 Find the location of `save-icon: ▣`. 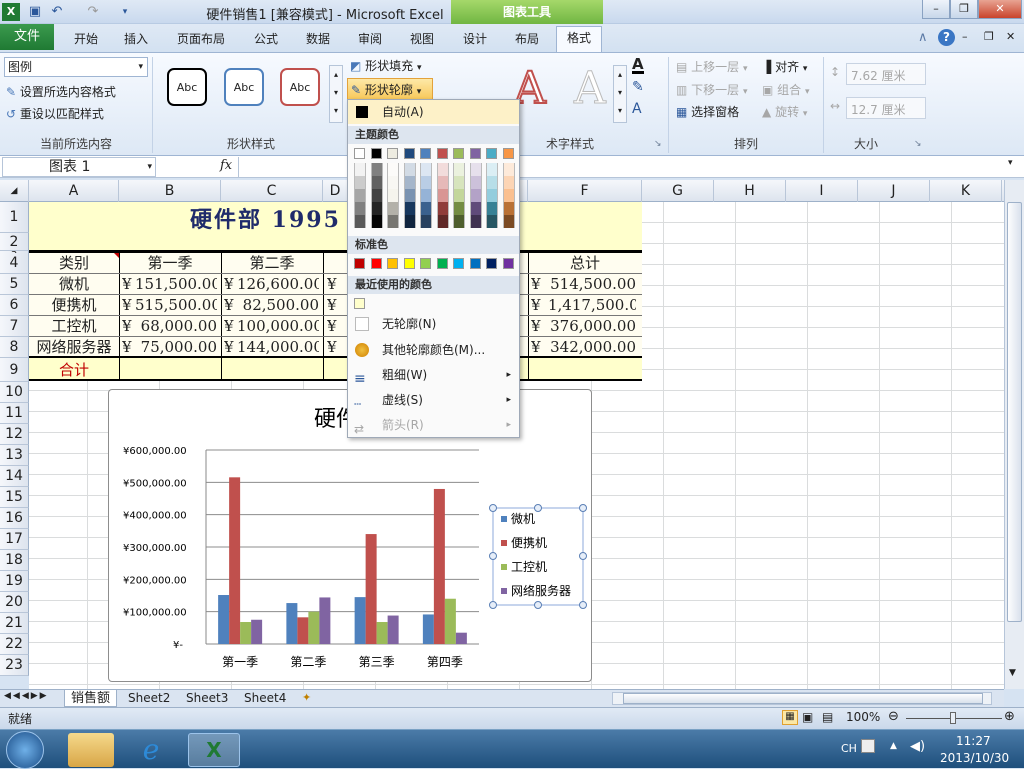

save-icon: ▣ is located at coordinates (35, 12).